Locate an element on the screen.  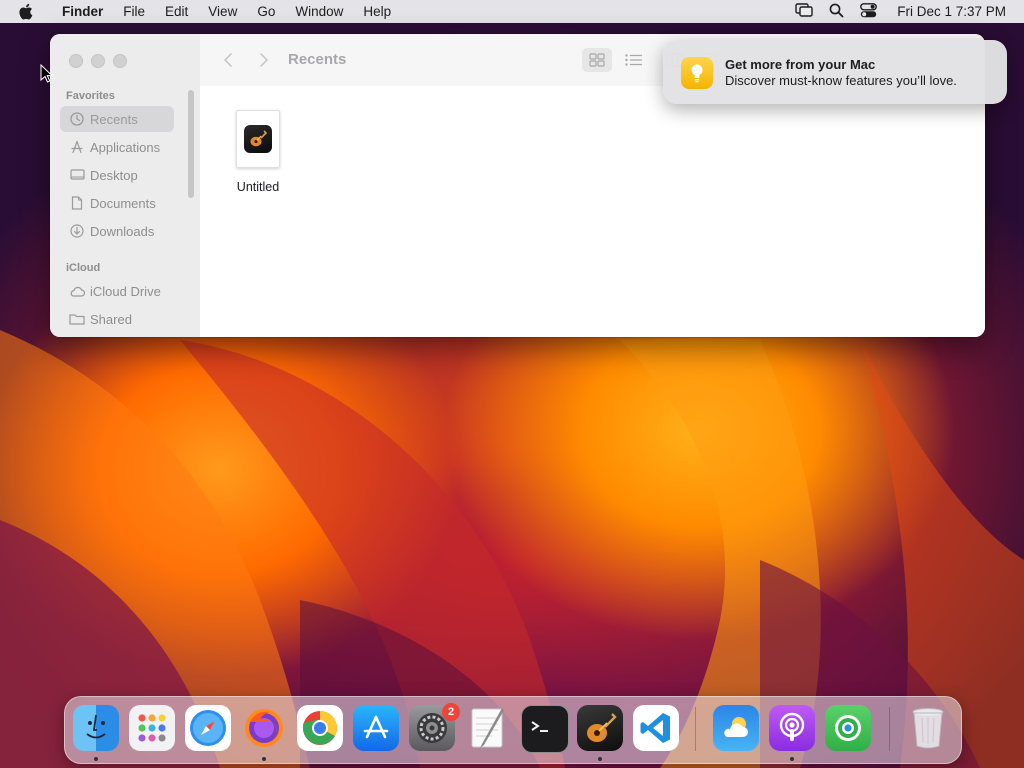
icon-view-grid-icon is located at coordinates (597, 60).